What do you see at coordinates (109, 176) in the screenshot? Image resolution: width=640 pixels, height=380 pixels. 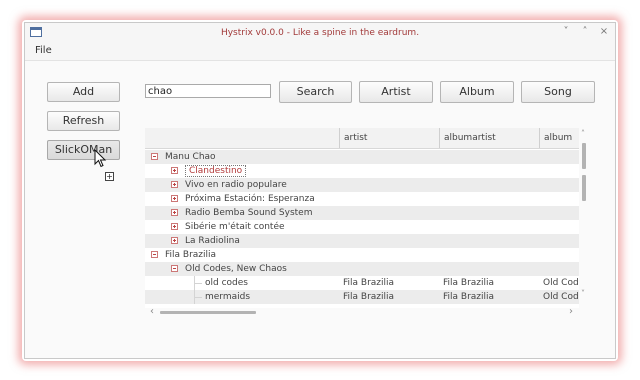 I see `drag-add-icon: +` at bounding box center [109, 176].